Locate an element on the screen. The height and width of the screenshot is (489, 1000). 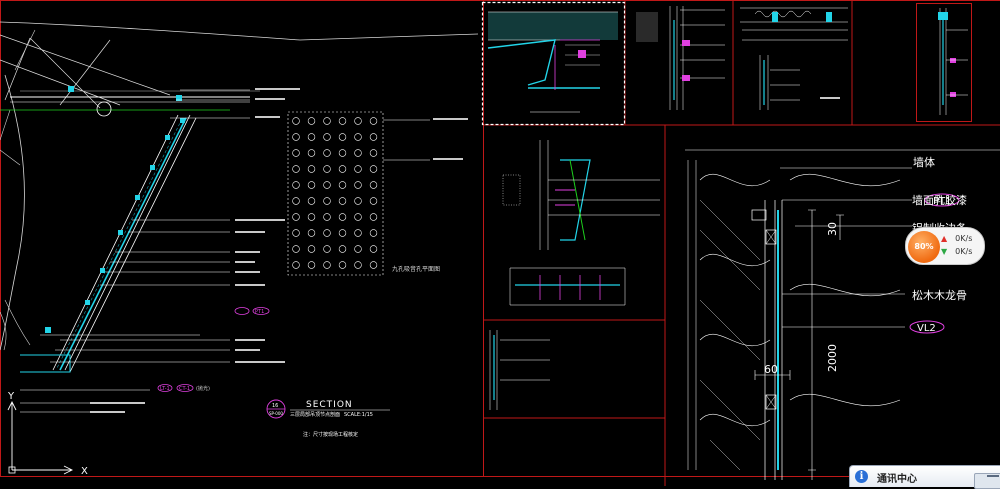
dim-30: 30 is located at coordinates (832, 229).